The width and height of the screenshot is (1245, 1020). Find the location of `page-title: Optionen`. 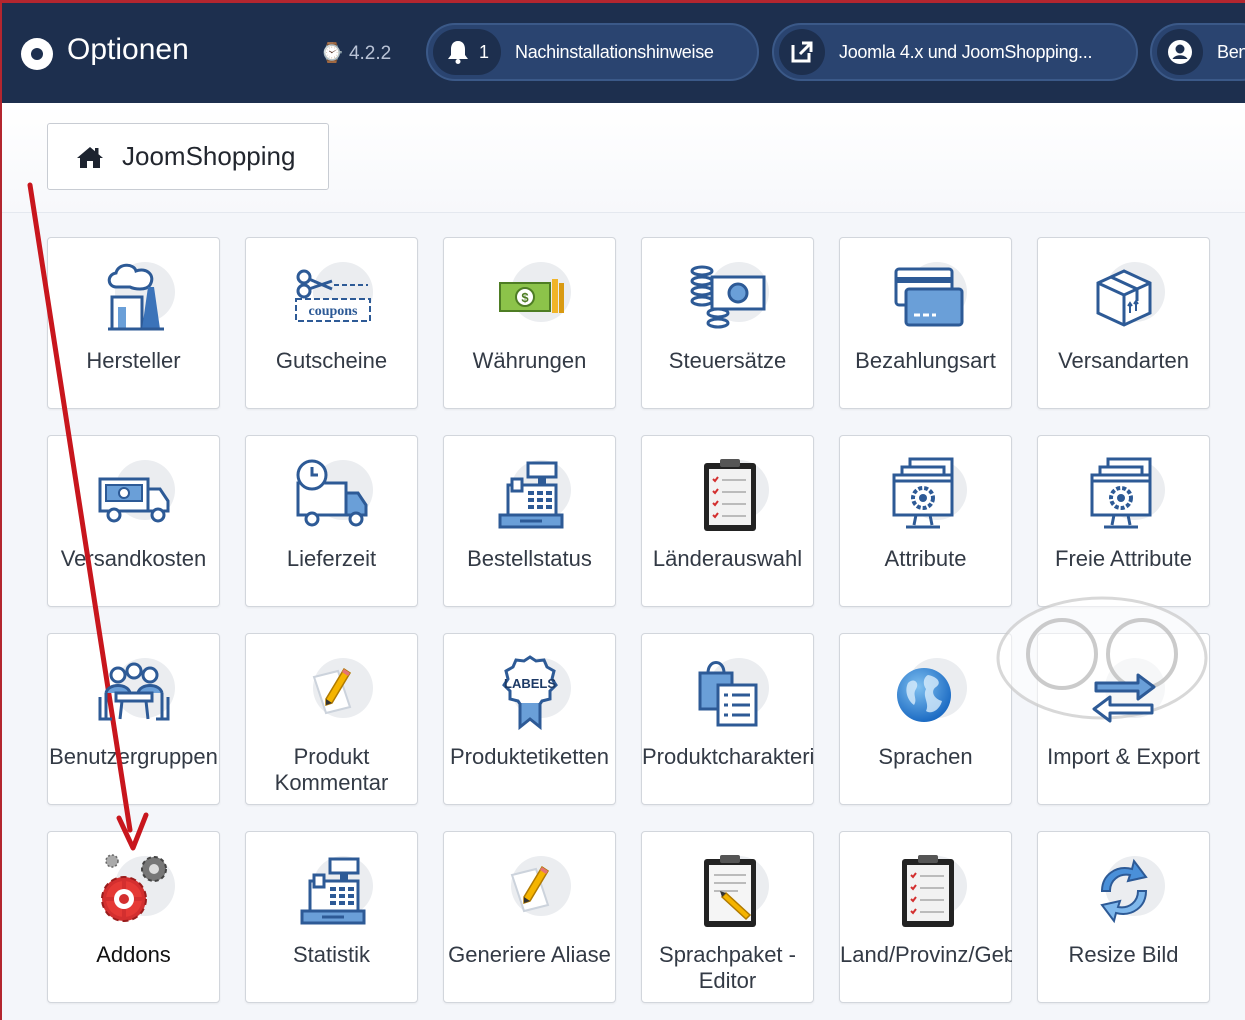

page-title: Optionen is located at coordinates (128, 49).